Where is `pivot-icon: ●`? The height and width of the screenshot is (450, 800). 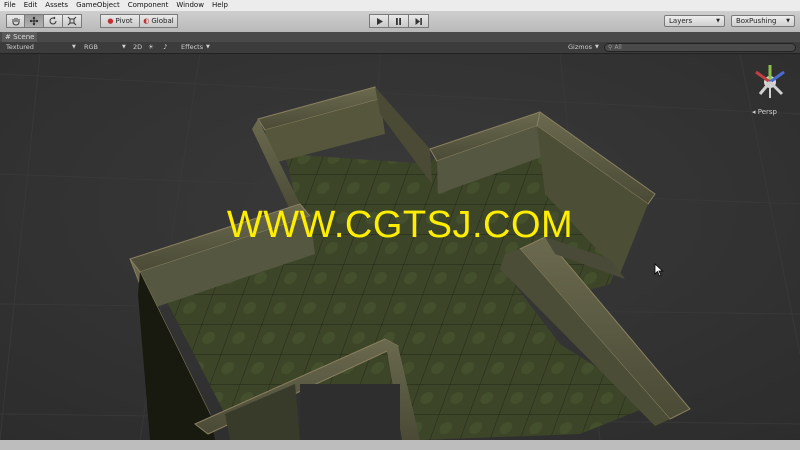 pivot-icon: ● is located at coordinates (110, 21).